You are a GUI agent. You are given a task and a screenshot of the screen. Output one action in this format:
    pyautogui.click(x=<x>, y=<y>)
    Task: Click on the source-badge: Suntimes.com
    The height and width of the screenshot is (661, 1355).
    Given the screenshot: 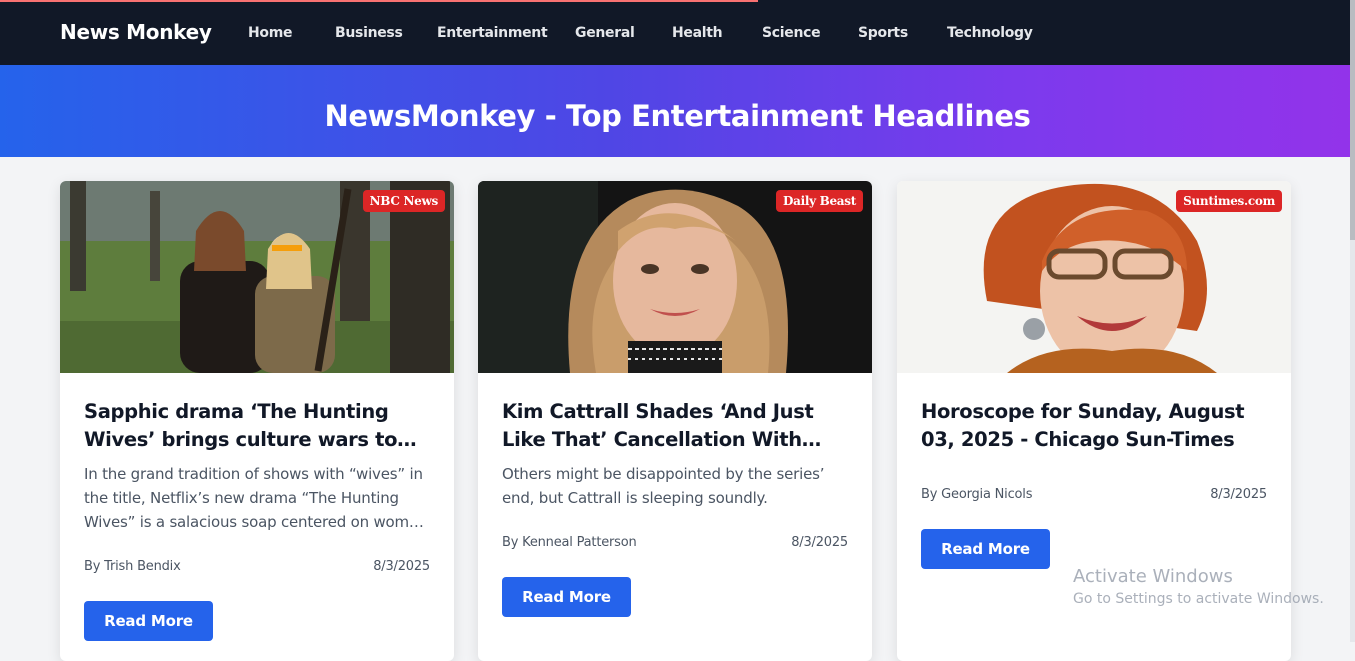 What is the action you would take?
    pyautogui.click(x=1229, y=201)
    